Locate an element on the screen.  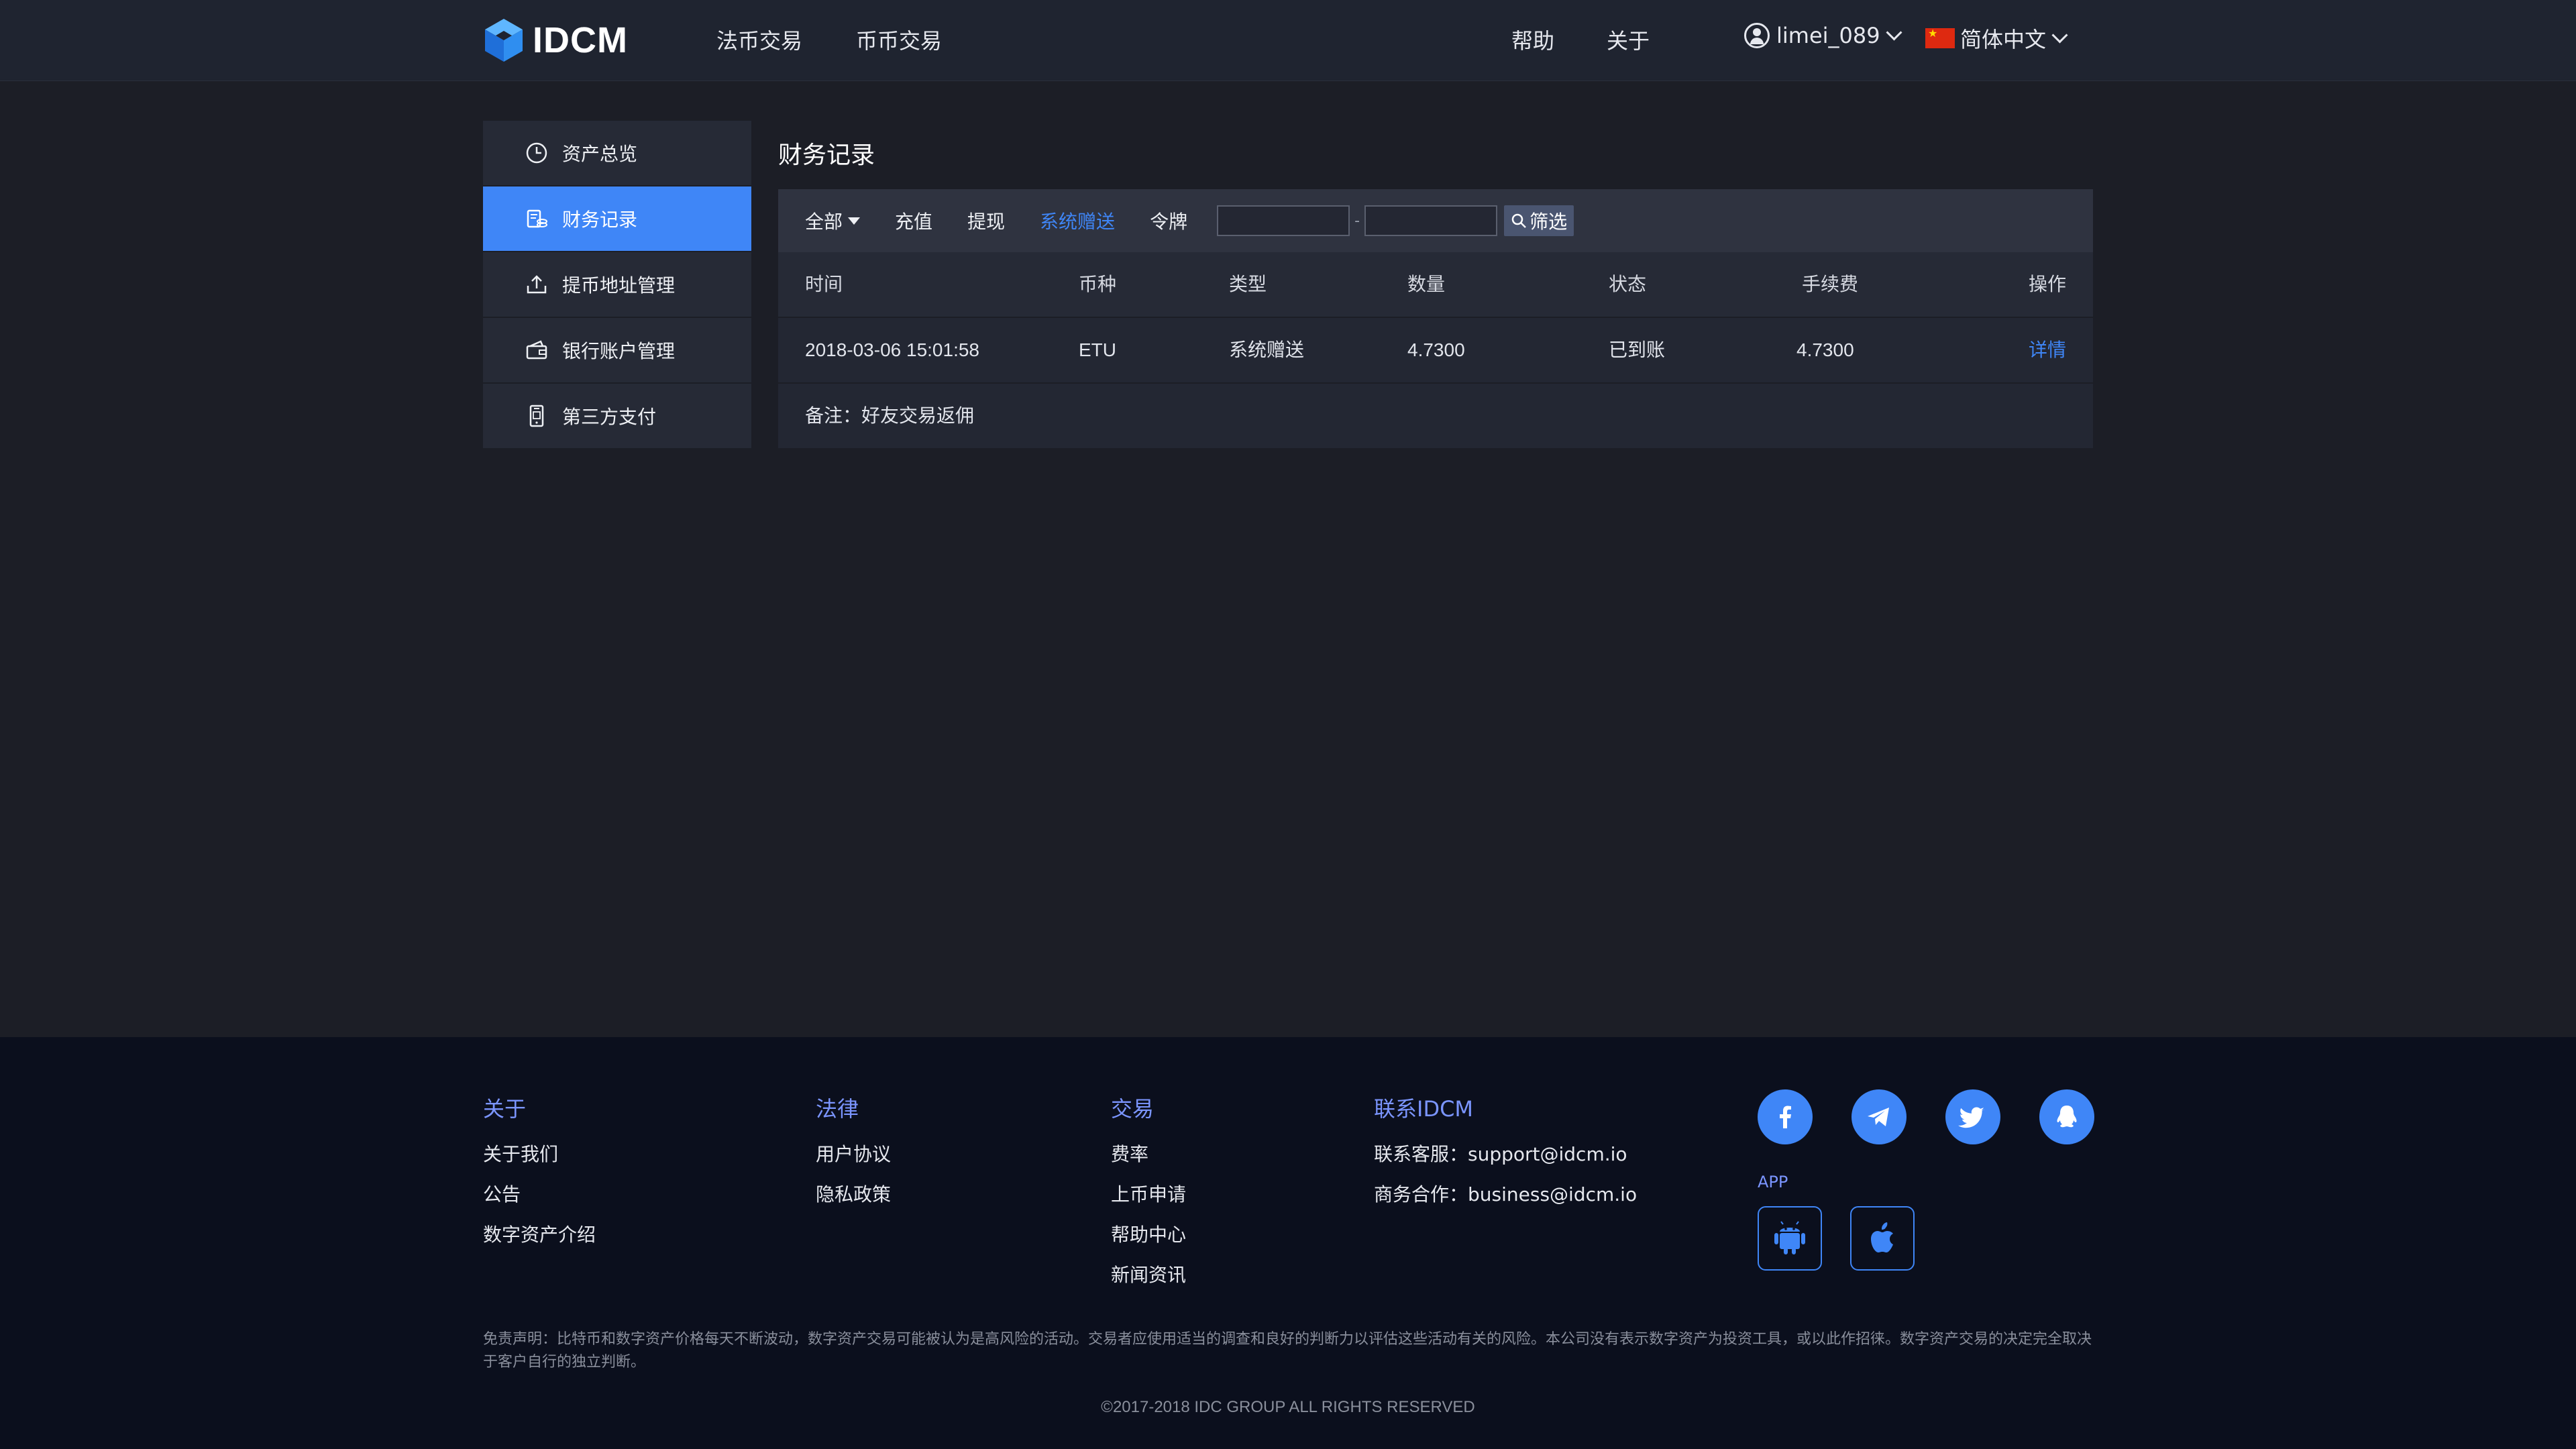
footer-link-listing: 上币申请 is located at coordinates (1148, 1201).